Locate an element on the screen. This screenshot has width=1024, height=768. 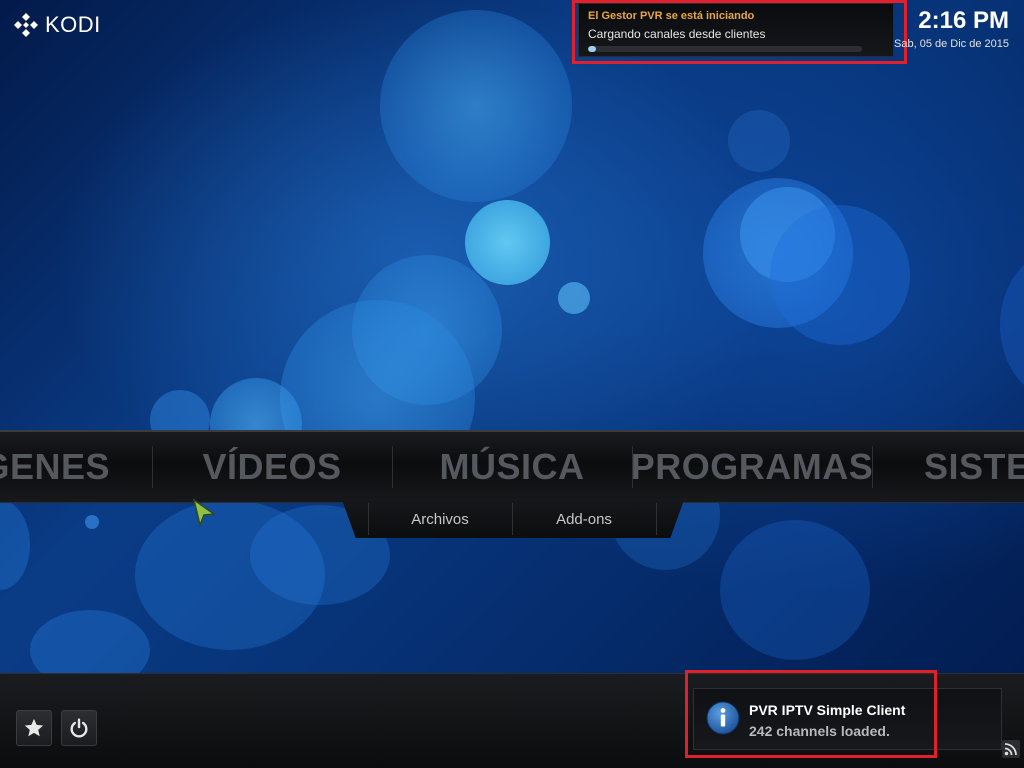
rss-icon is located at coordinates (1011, 749).